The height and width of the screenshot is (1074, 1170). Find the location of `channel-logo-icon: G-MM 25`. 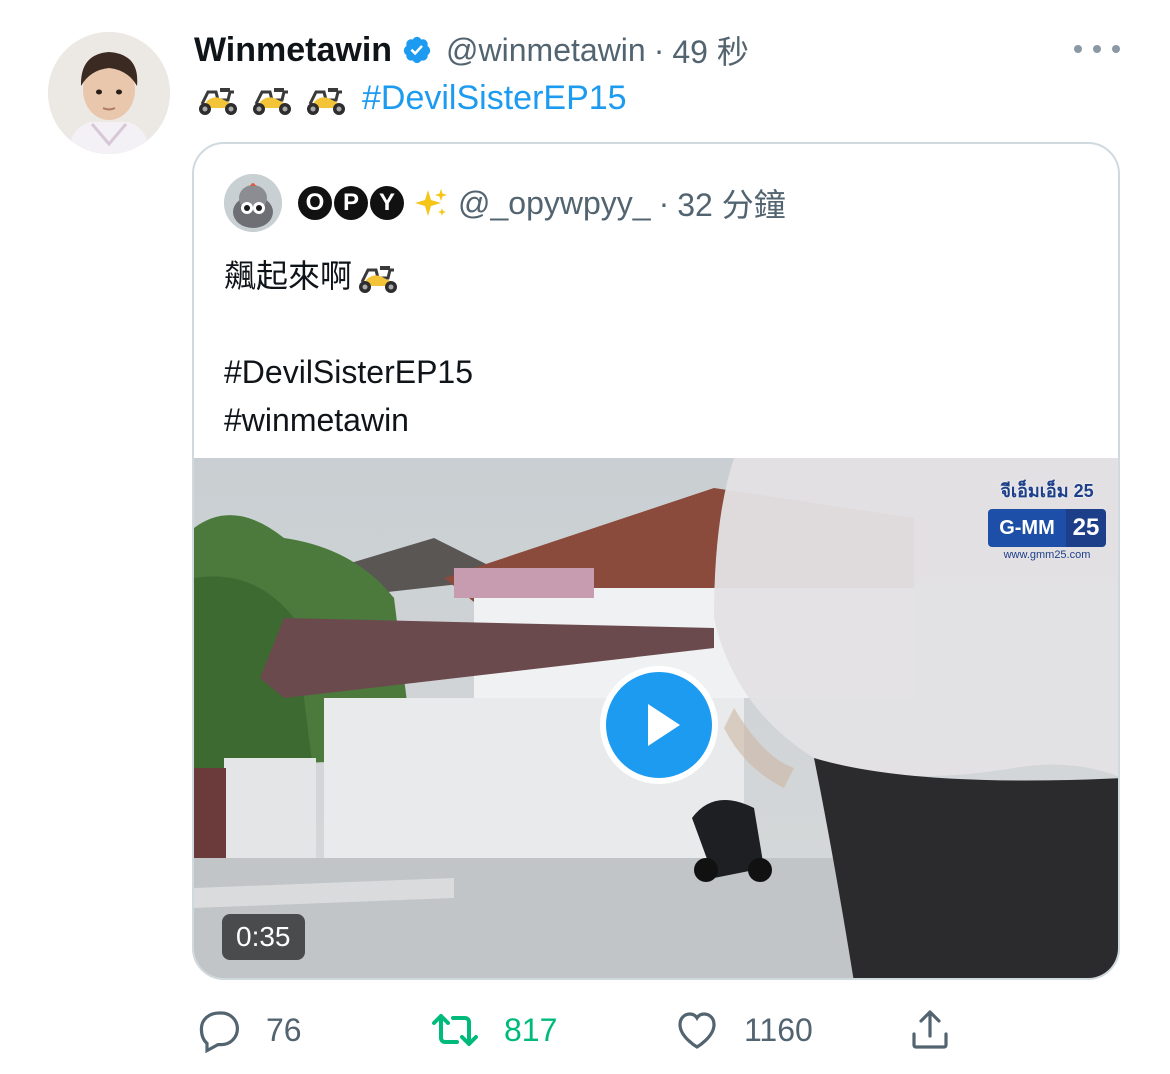

channel-logo-icon: G-MM 25 is located at coordinates (1047, 528).